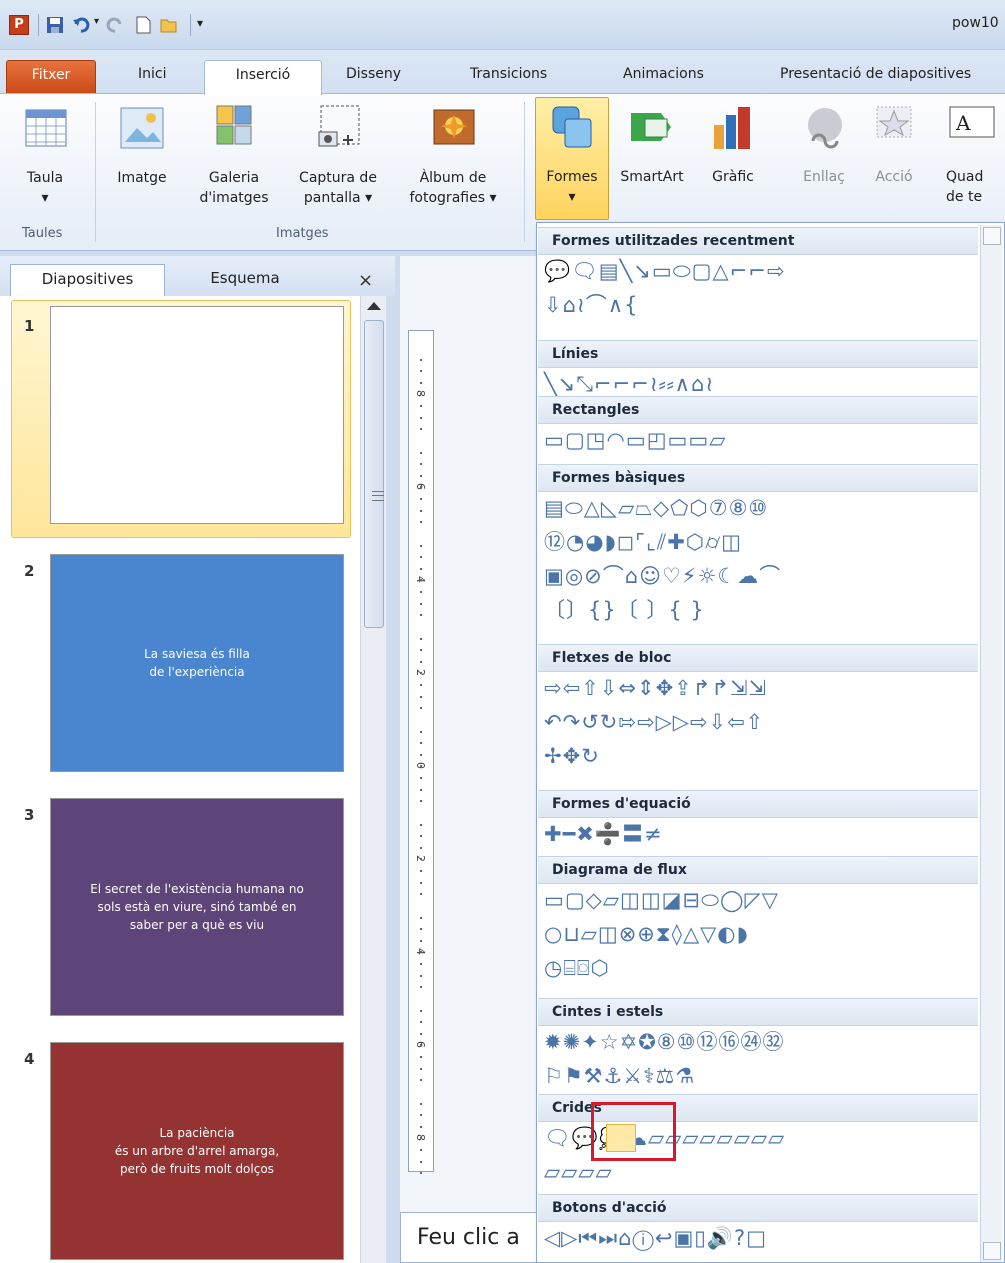 This screenshot has width=1005, height=1263. What do you see at coordinates (152, 77) in the screenshot?
I see `tab-inici: Inici` at bounding box center [152, 77].